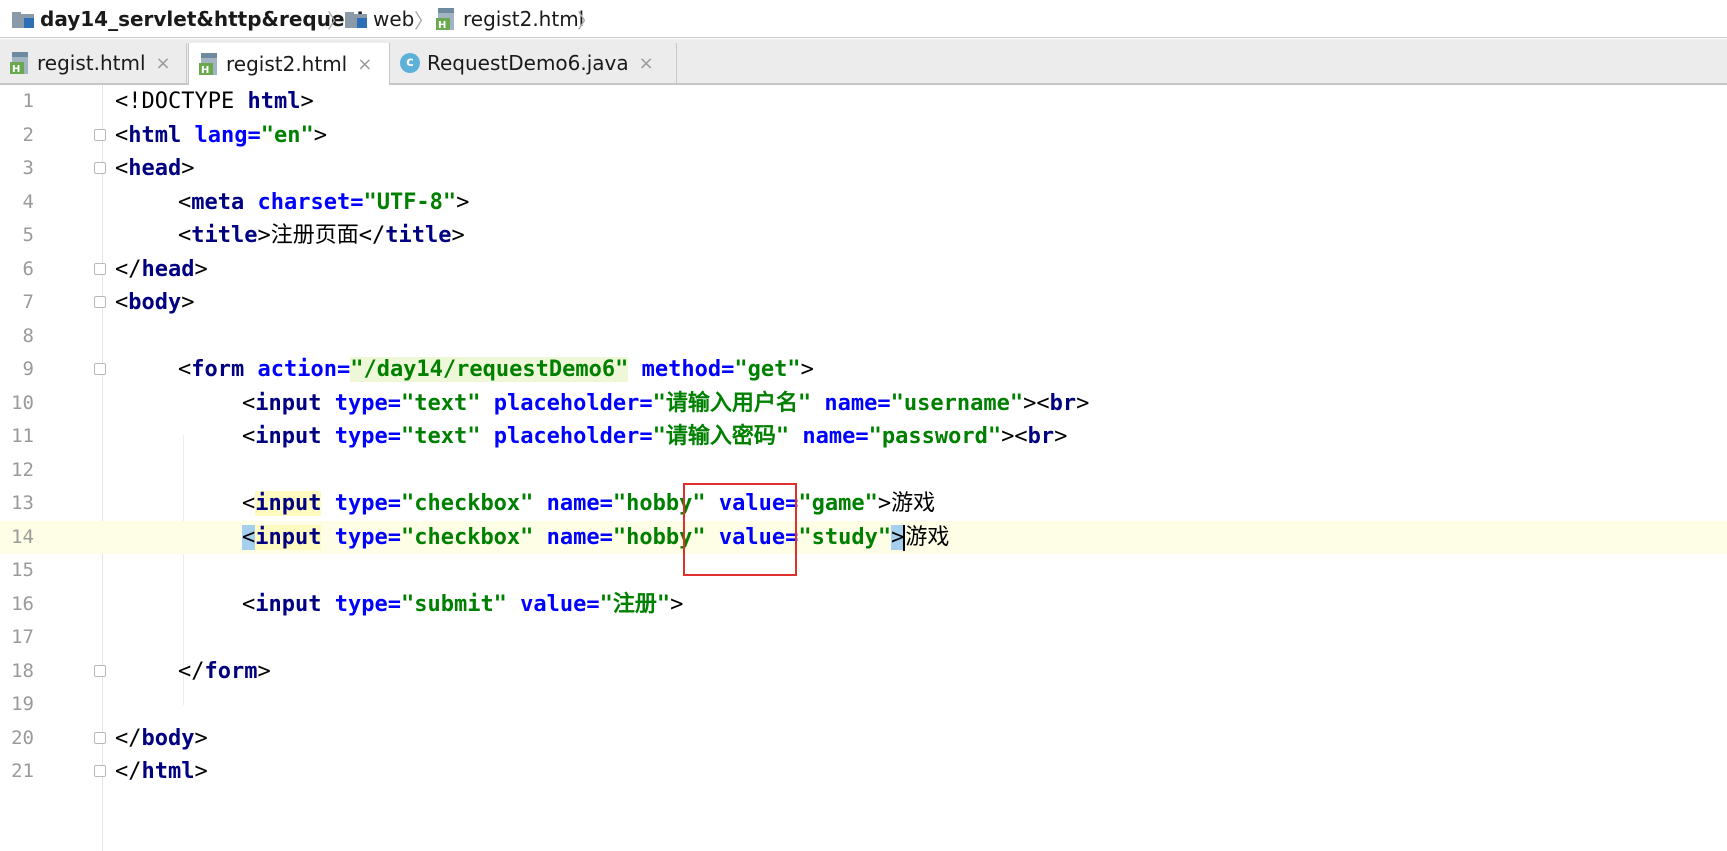 Image resolution: width=1727 pixels, height=851 pixels. Describe the element at coordinates (863, 672) in the screenshot. I see `code-line: 18 </form>` at that location.